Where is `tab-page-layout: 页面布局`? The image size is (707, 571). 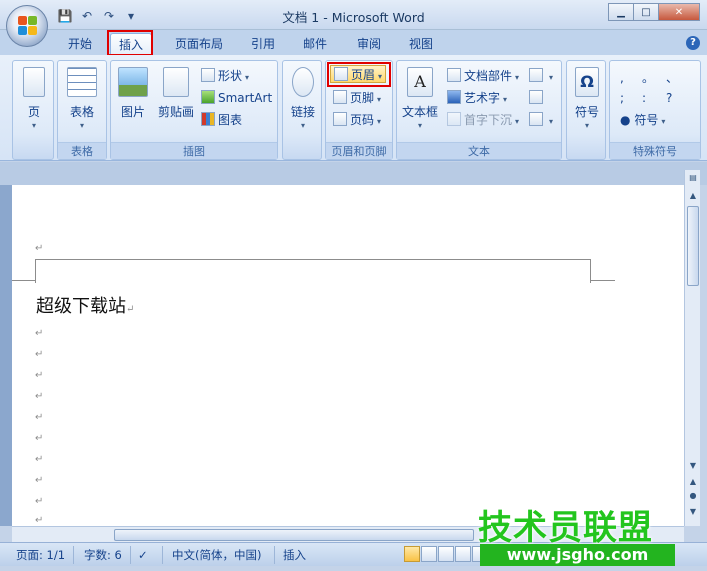
tab-page-layout: 页面布局 is located at coordinates (199, 44).